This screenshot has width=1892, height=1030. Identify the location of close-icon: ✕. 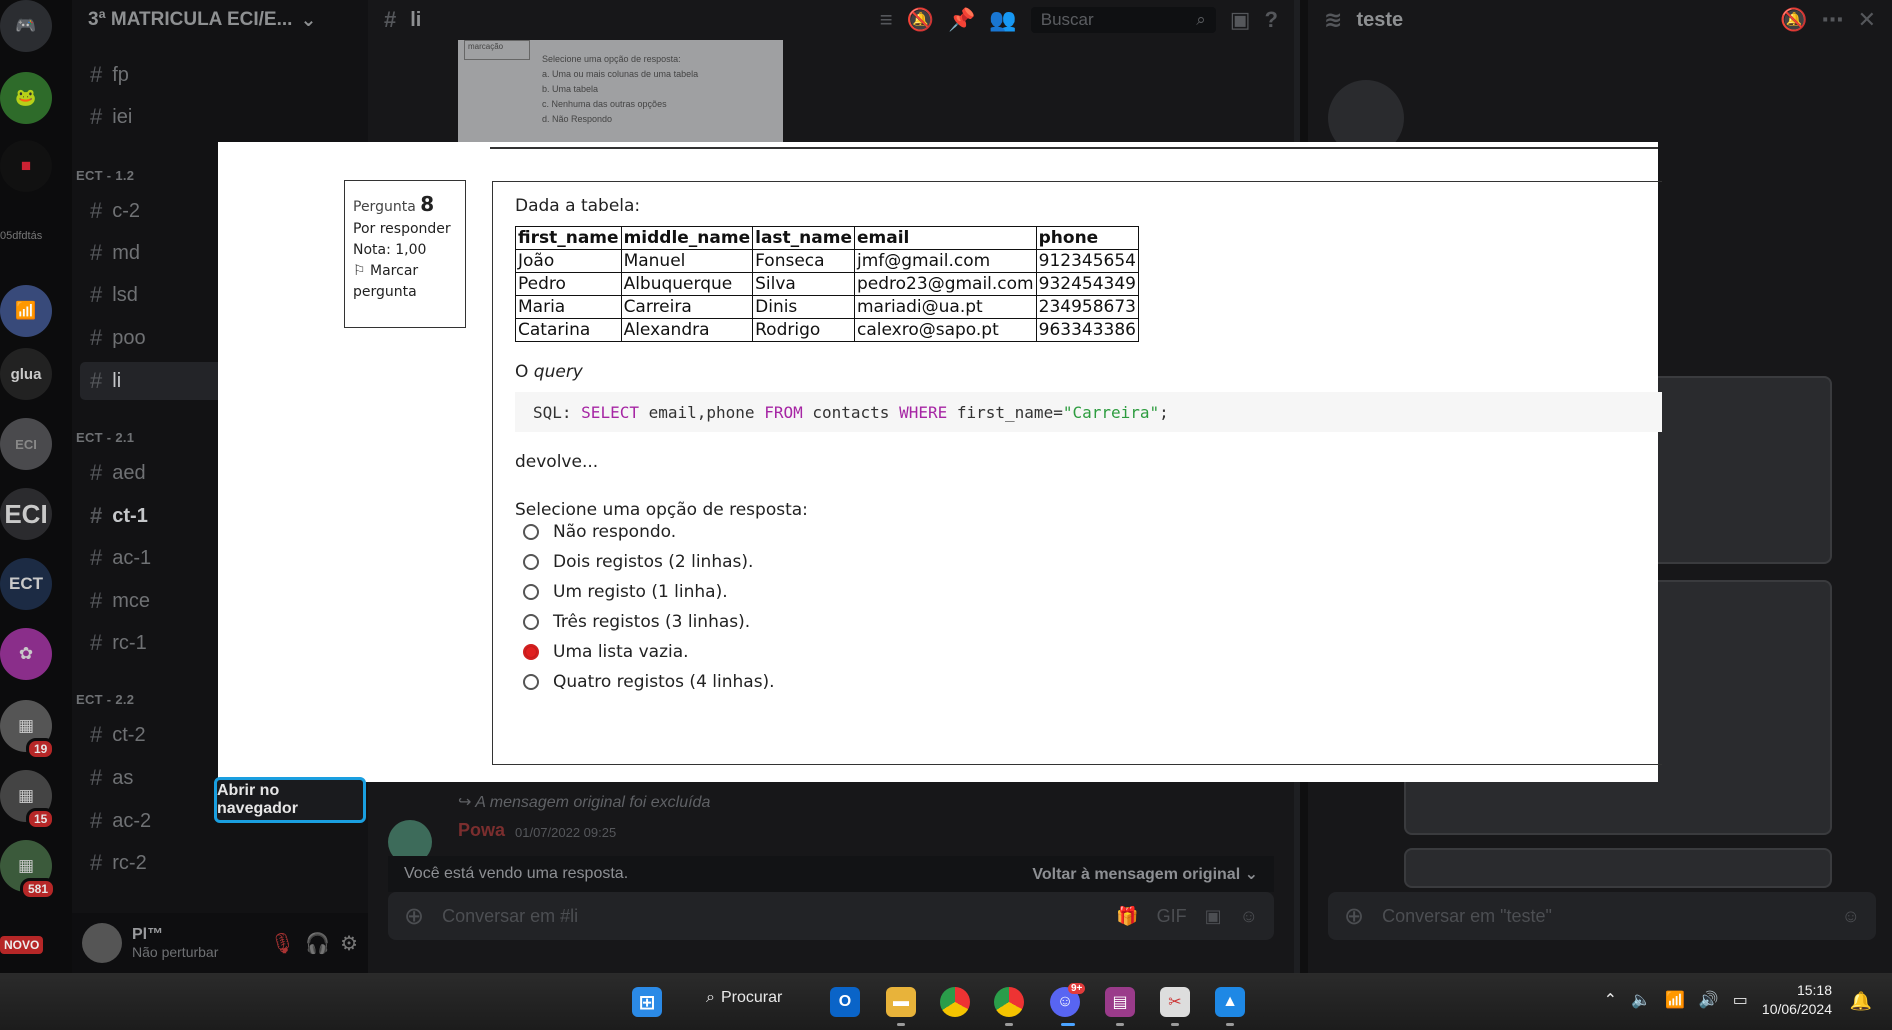
(1867, 20).